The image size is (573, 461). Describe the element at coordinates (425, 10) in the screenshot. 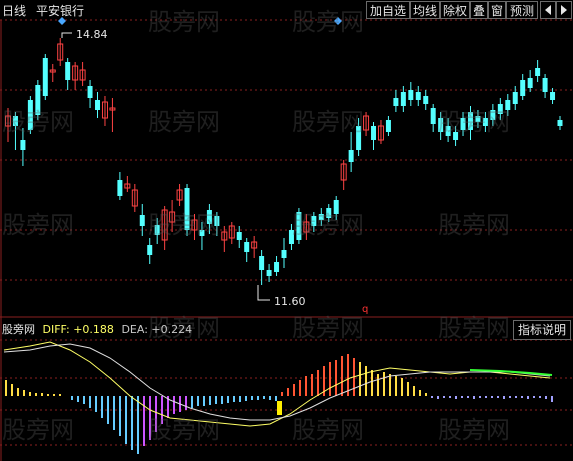

I see `moving-average-button: 均线` at that location.